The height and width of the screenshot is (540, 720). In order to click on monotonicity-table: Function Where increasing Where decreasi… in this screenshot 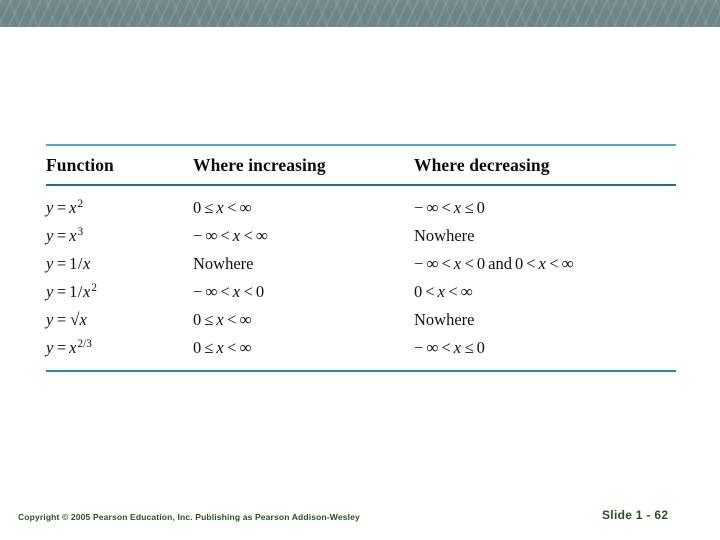, I will do `click(361, 165)`.